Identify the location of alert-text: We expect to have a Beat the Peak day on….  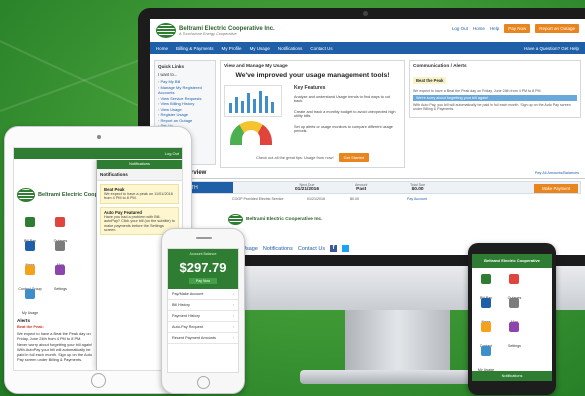
(477, 91).